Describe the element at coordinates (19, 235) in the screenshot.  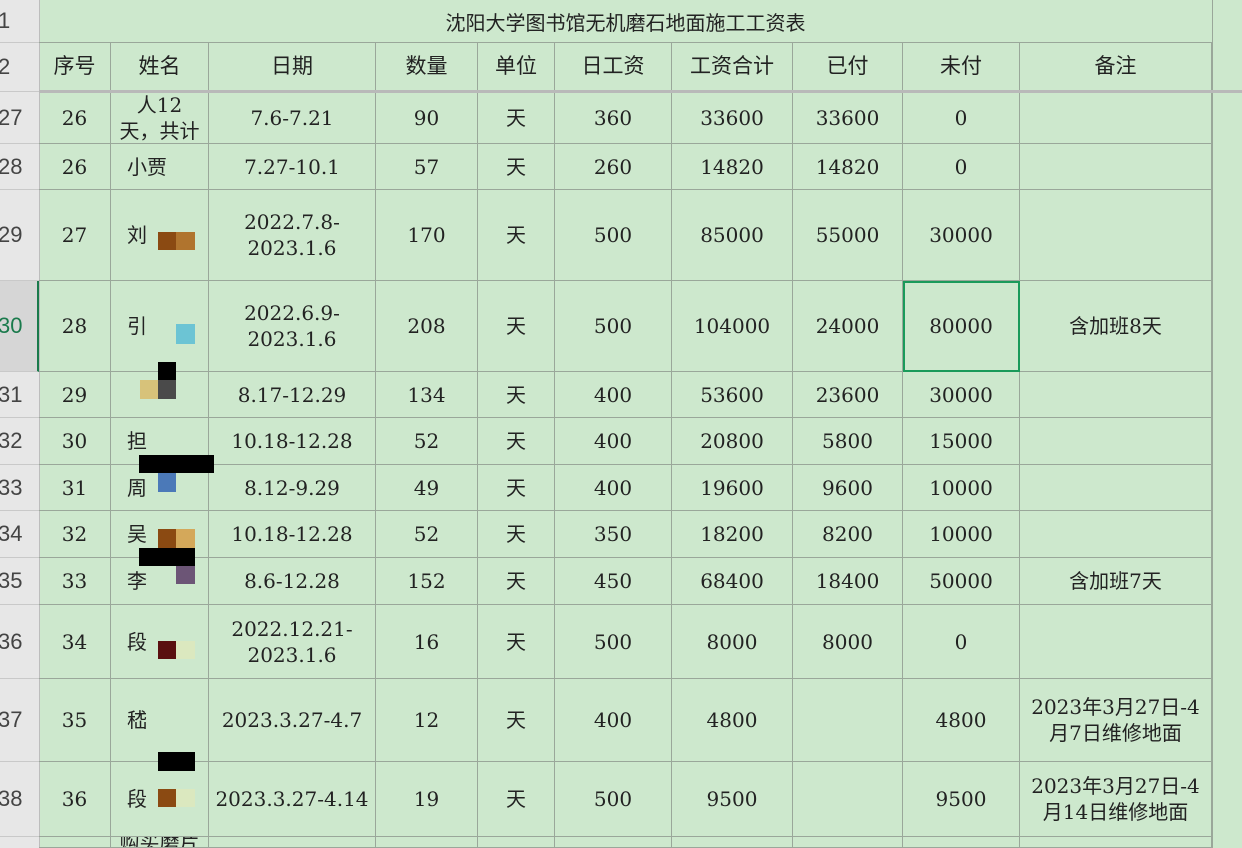
I see `row-header: 29` at that location.